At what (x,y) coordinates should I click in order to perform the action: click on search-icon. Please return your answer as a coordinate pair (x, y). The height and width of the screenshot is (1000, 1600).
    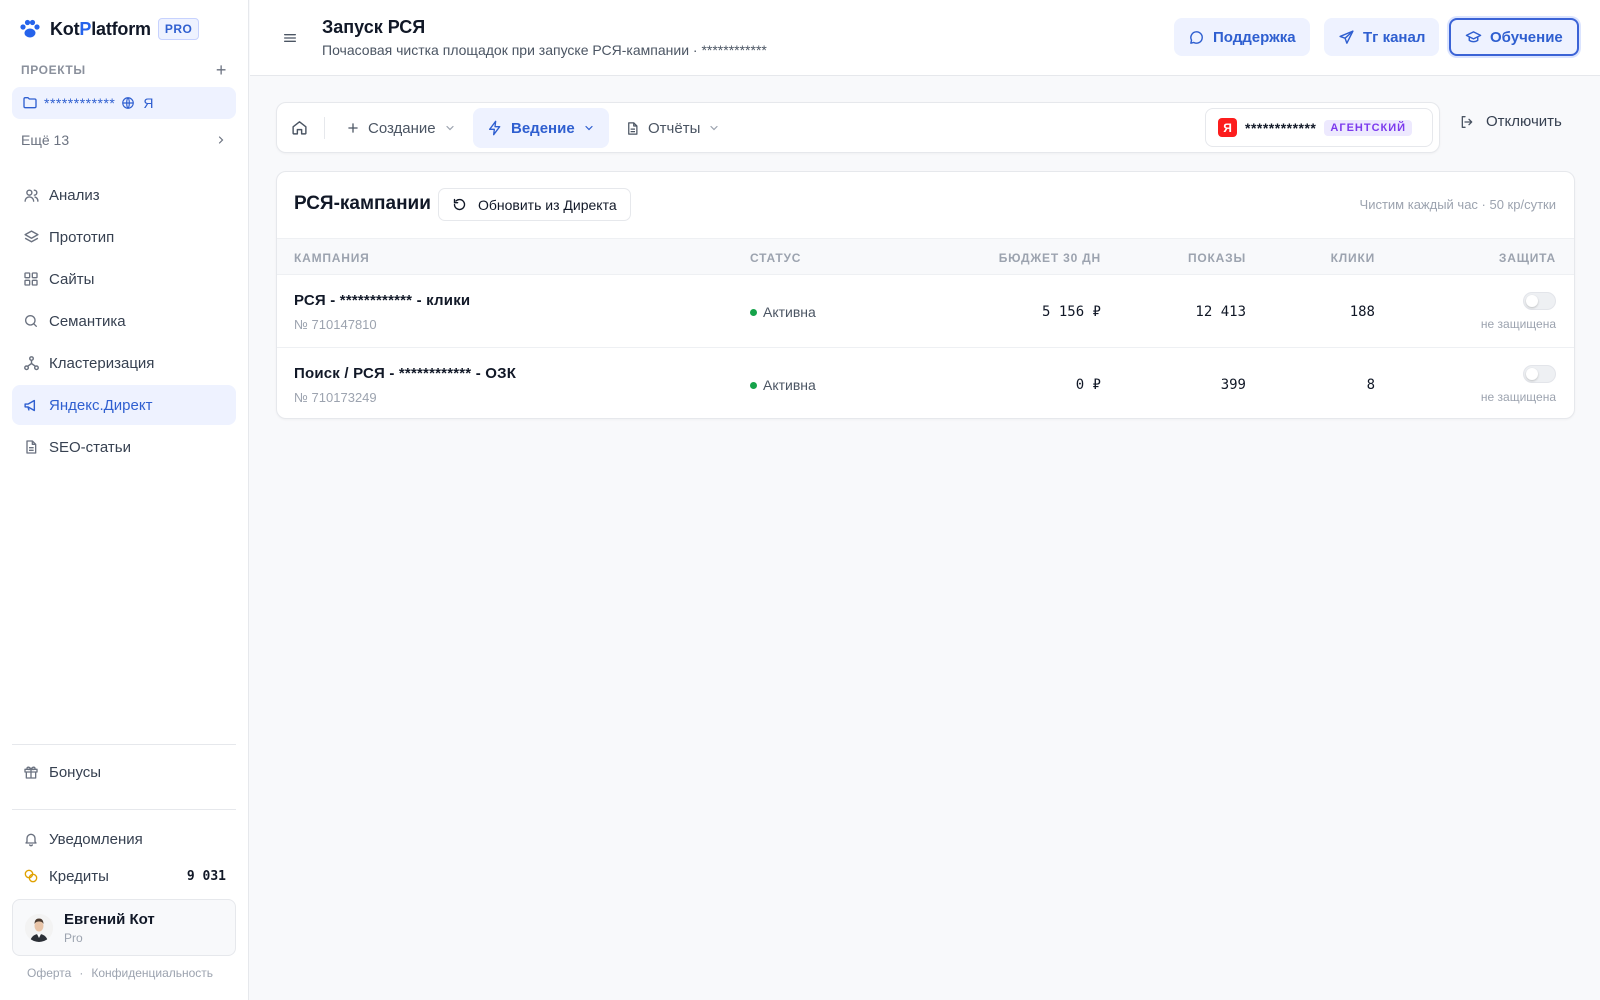
    Looking at the image, I should click on (31, 321).